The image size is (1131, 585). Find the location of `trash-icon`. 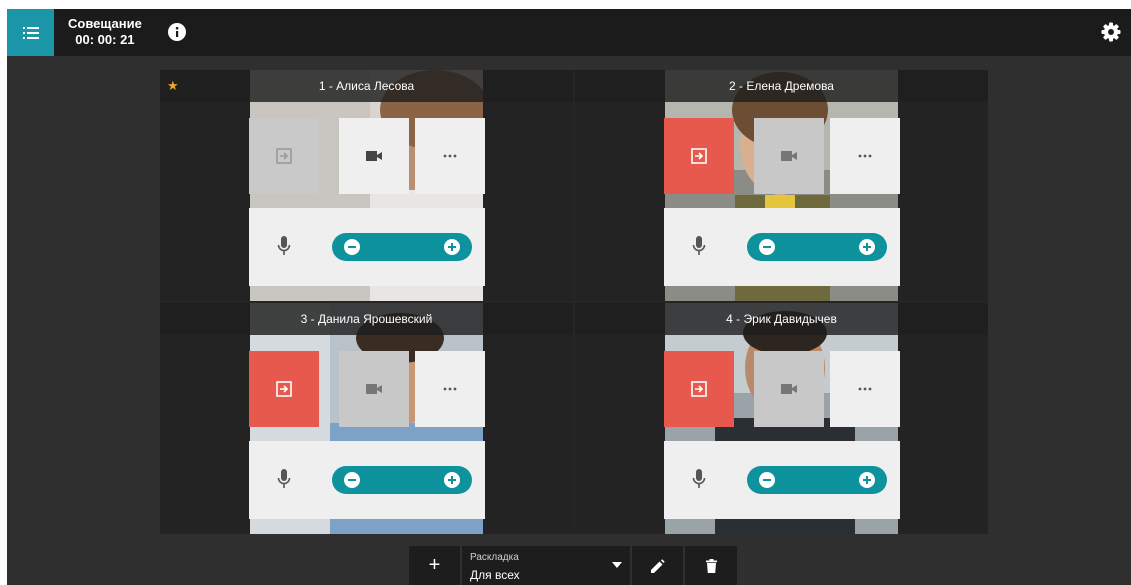

trash-icon is located at coordinates (711, 565).